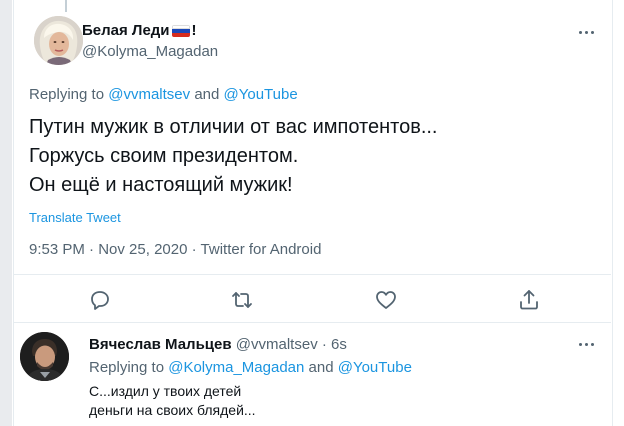 This screenshot has height=426, width=624. Describe the element at coordinates (142, 249) in the screenshot. I see `tweet-date: Nov 25, 2020` at that location.